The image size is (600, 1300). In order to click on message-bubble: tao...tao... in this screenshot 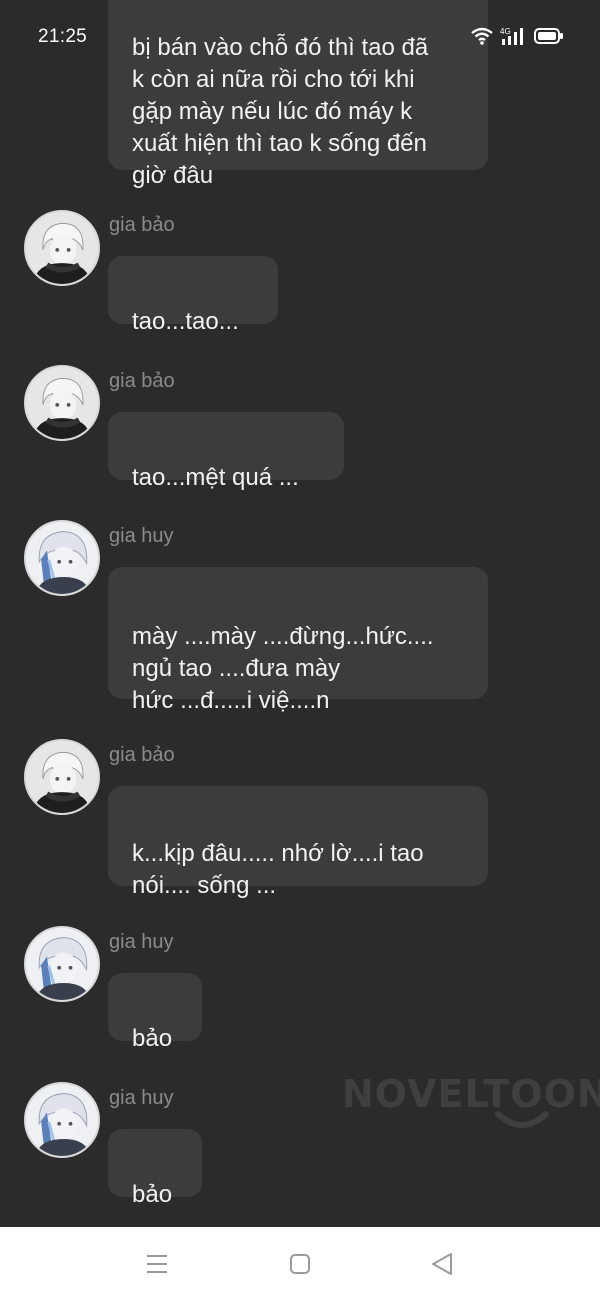, I will do `click(193, 295)`.